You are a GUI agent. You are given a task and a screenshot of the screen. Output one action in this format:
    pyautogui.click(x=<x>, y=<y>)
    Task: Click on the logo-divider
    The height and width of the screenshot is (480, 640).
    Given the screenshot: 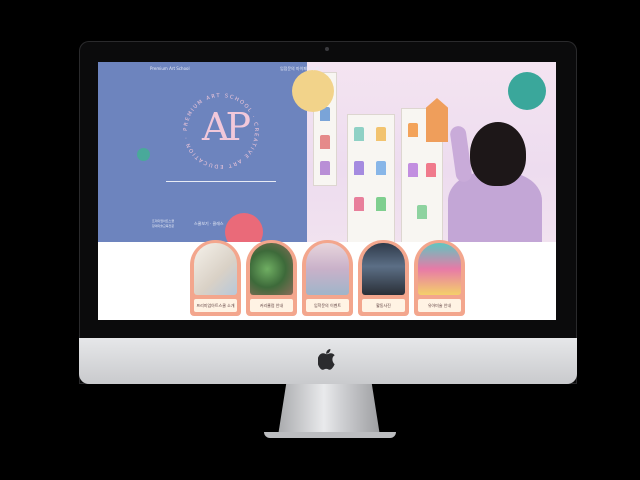 What is the action you would take?
    pyautogui.click(x=221, y=181)
    